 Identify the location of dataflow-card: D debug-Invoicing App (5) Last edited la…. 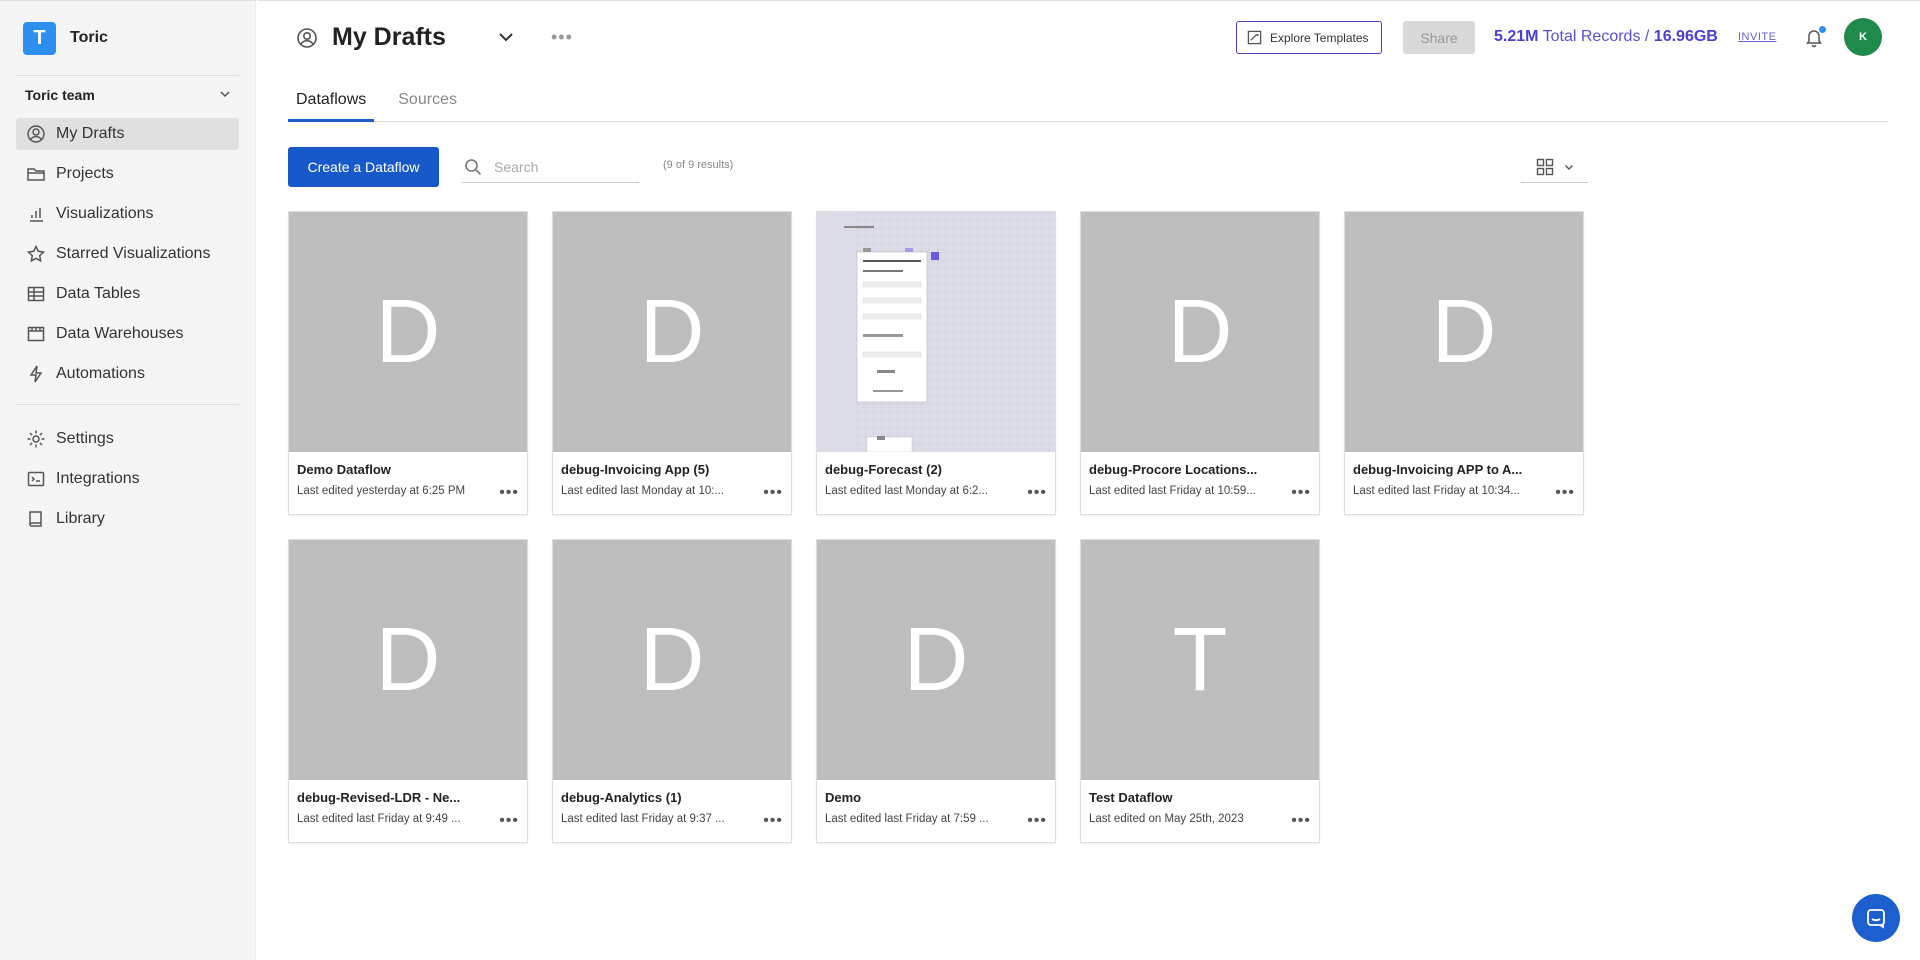
(672, 363).